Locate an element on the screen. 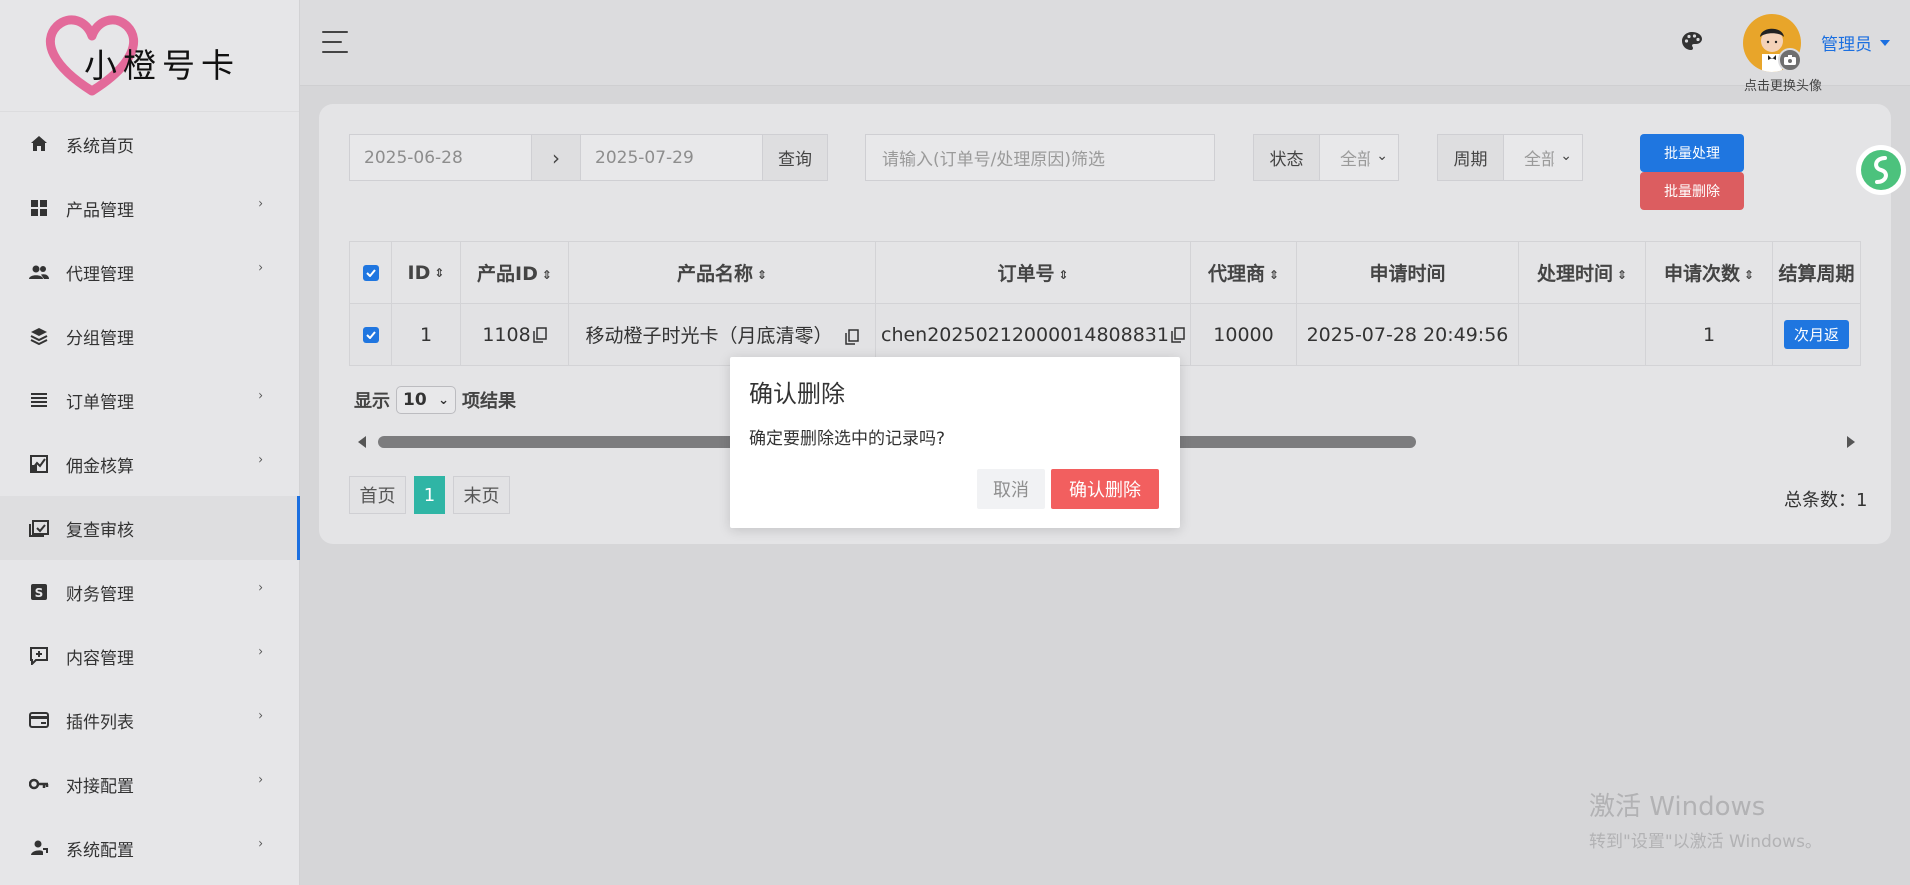  cycle-badge: 次月返 is located at coordinates (1816, 334).